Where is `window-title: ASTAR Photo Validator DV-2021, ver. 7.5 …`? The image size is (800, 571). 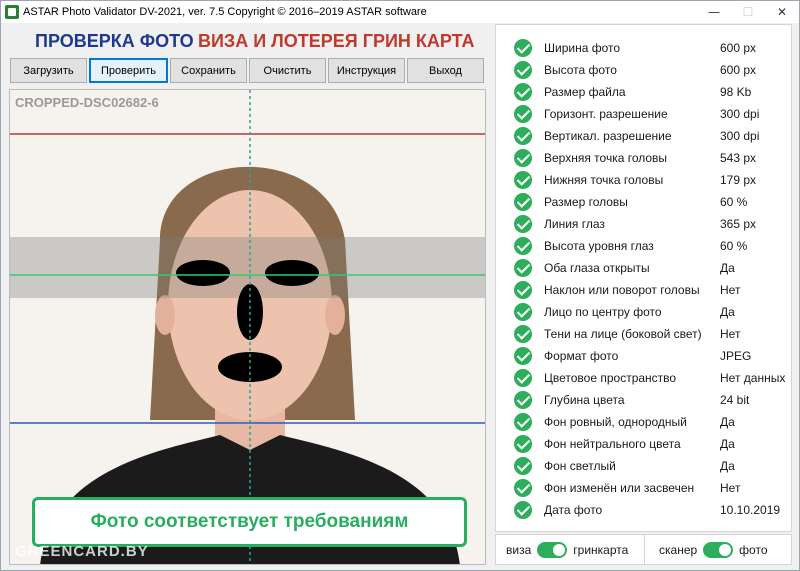 window-title: ASTAR Photo Validator DV-2021, ver. 7.5 … is located at coordinates (225, 12).